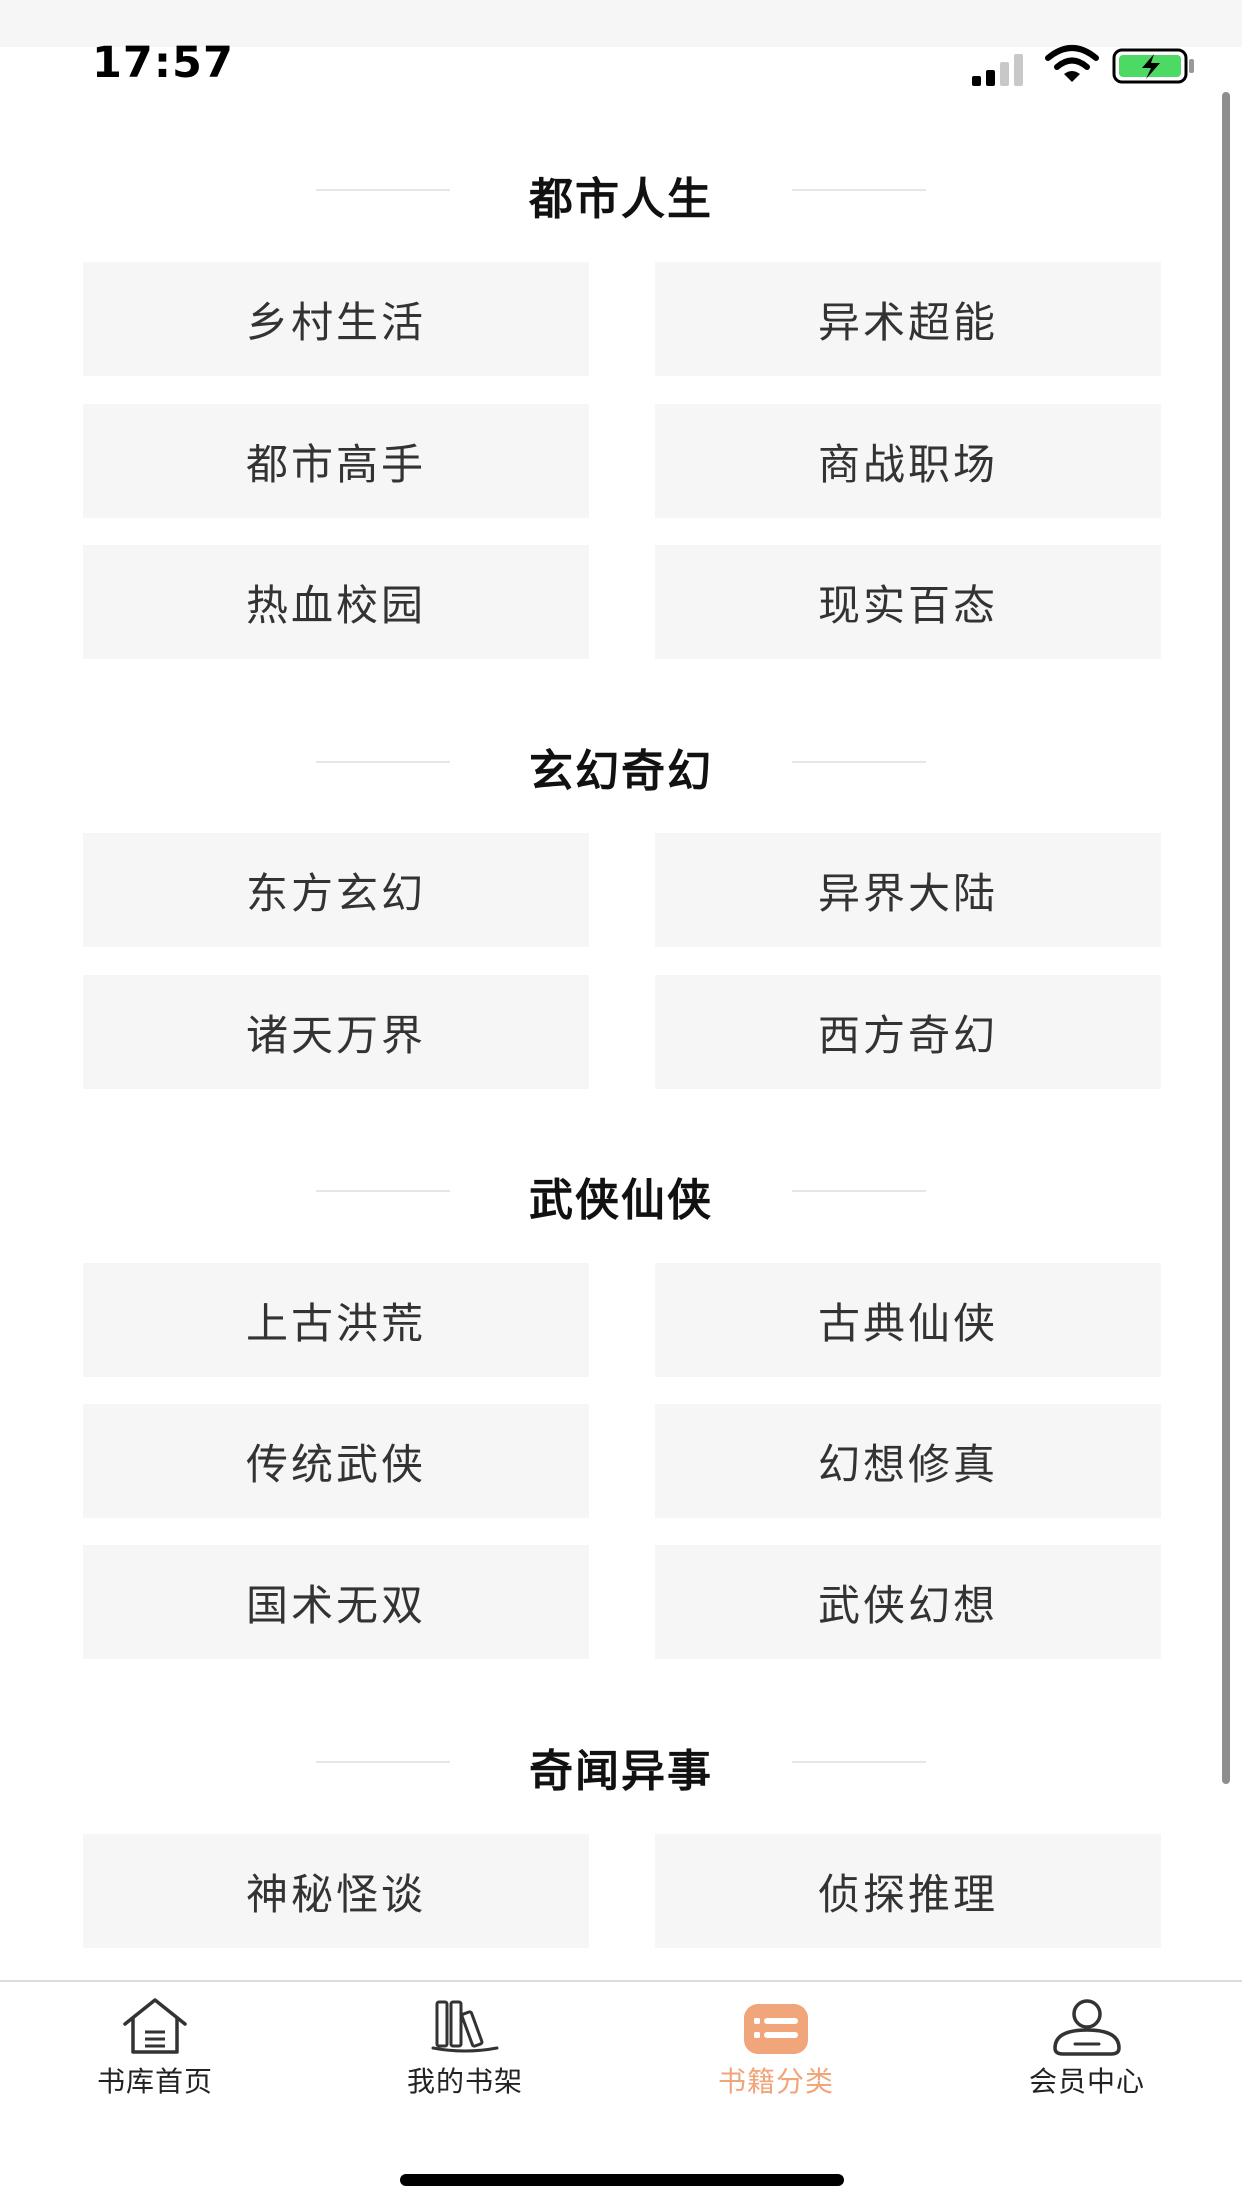 This screenshot has height=2208, width=1242. Describe the element at coordinates (908, 602) in the screenshot. I see `category-button: 现实百态` at that location.